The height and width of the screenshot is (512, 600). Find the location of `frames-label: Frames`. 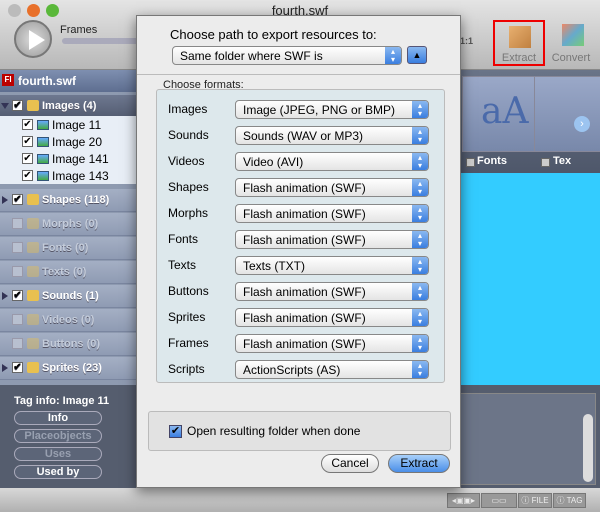

frames-label: Frames is located at coordinates (79, 30).